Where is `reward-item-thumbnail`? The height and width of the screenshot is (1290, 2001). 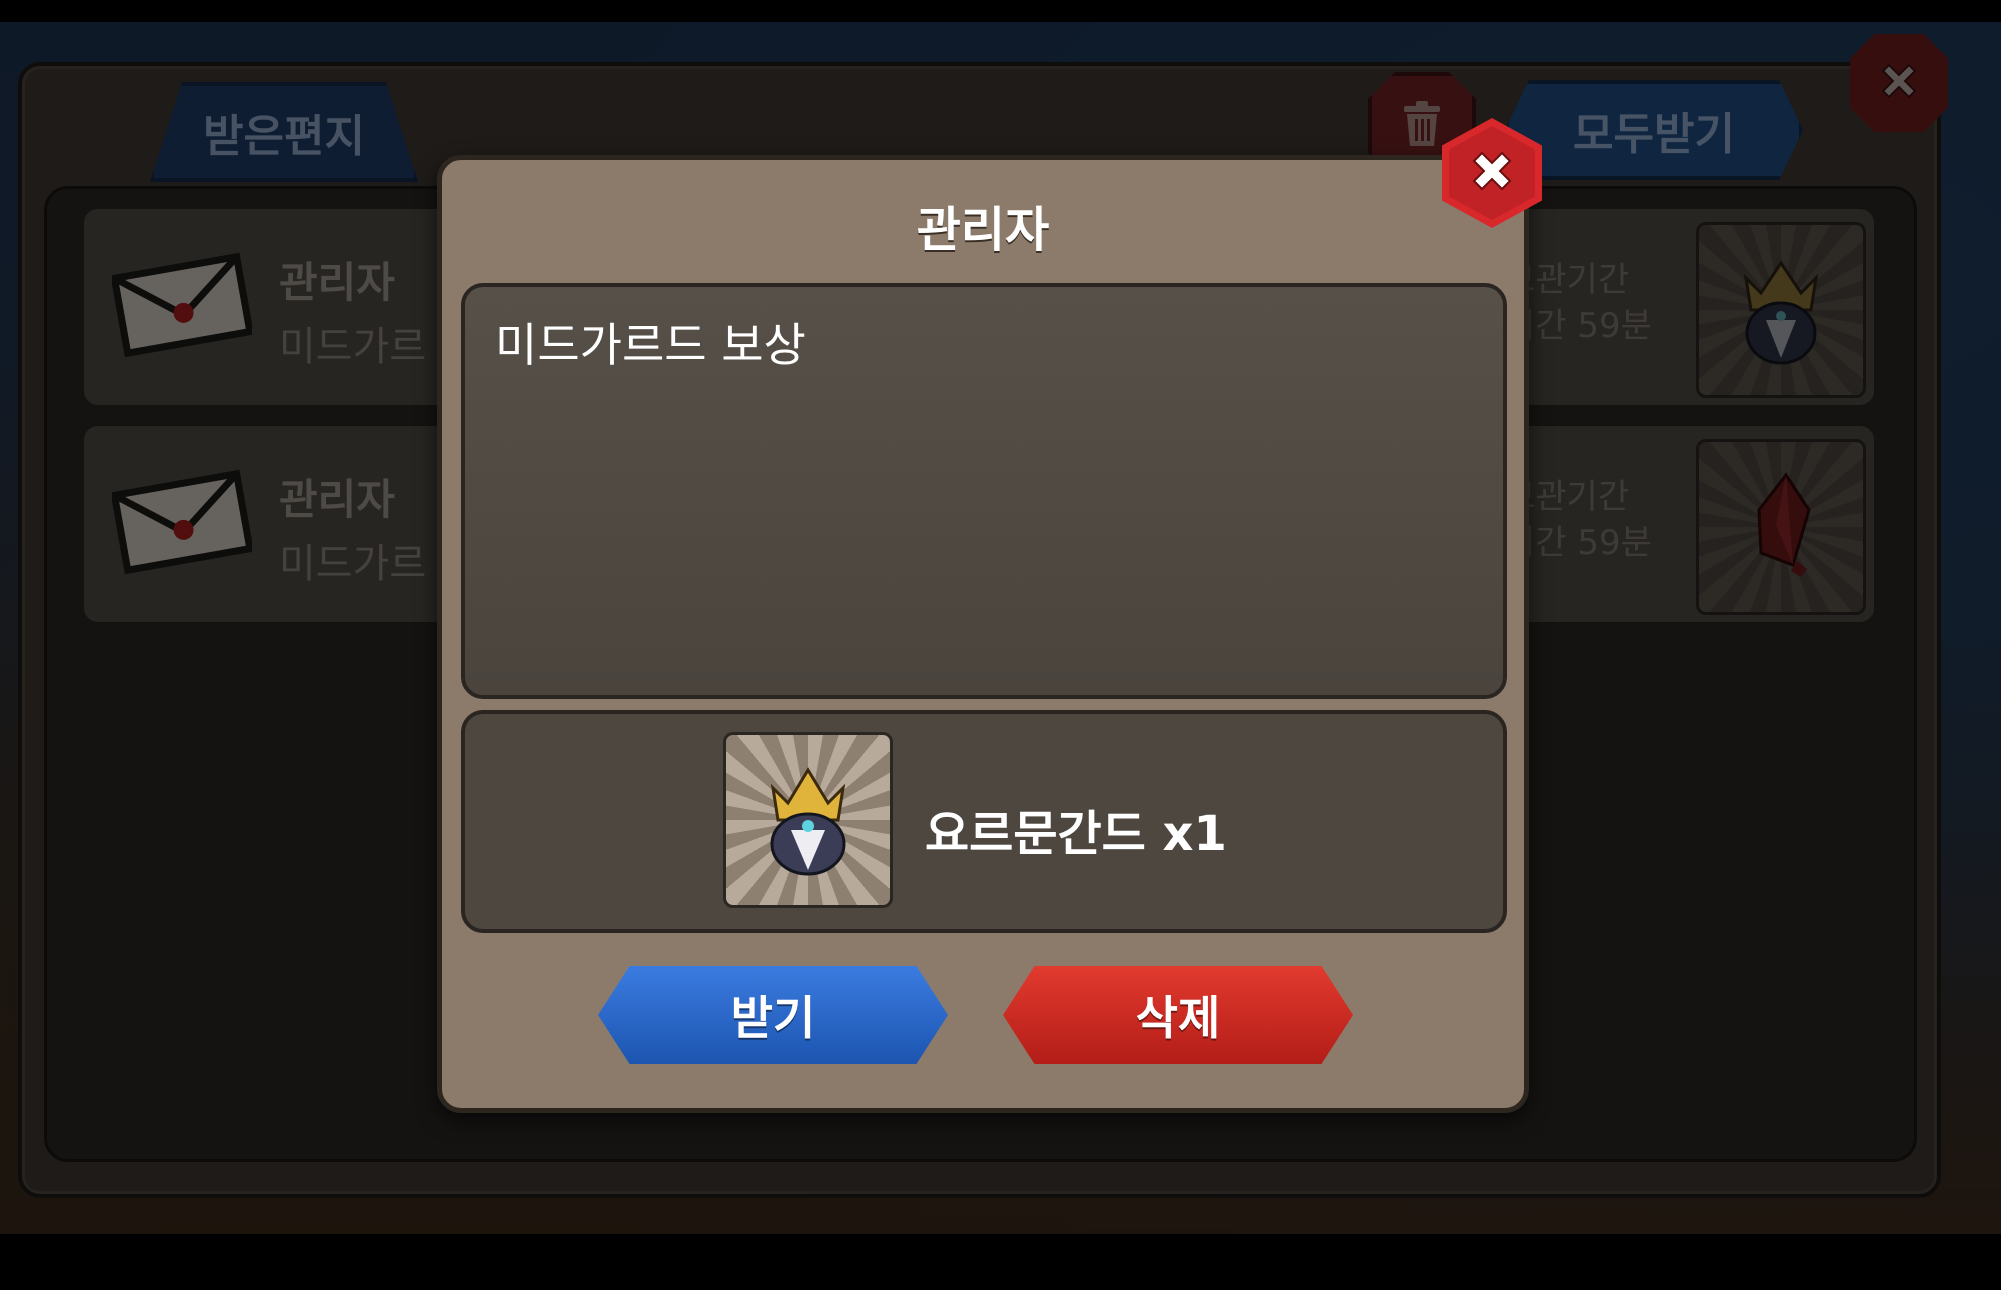 reward-item-thumbnail is located at coordinates (808, 820).